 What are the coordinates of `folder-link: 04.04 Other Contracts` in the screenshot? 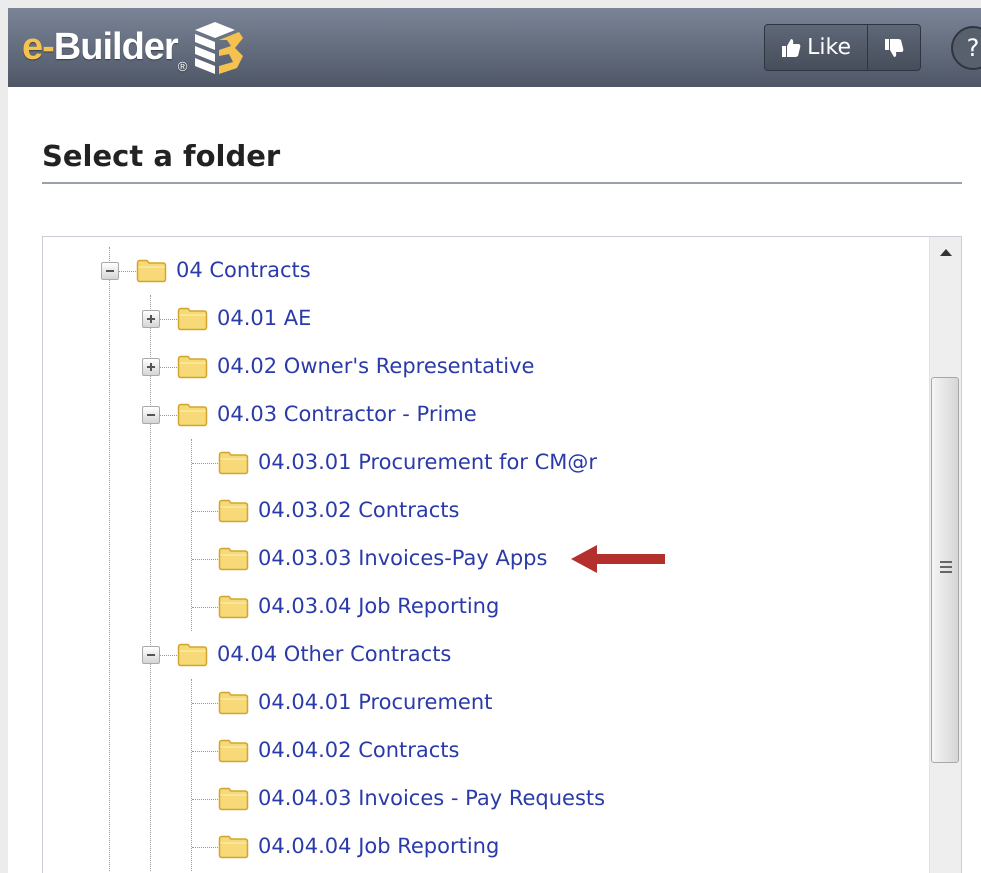 It's located at (334, 655).